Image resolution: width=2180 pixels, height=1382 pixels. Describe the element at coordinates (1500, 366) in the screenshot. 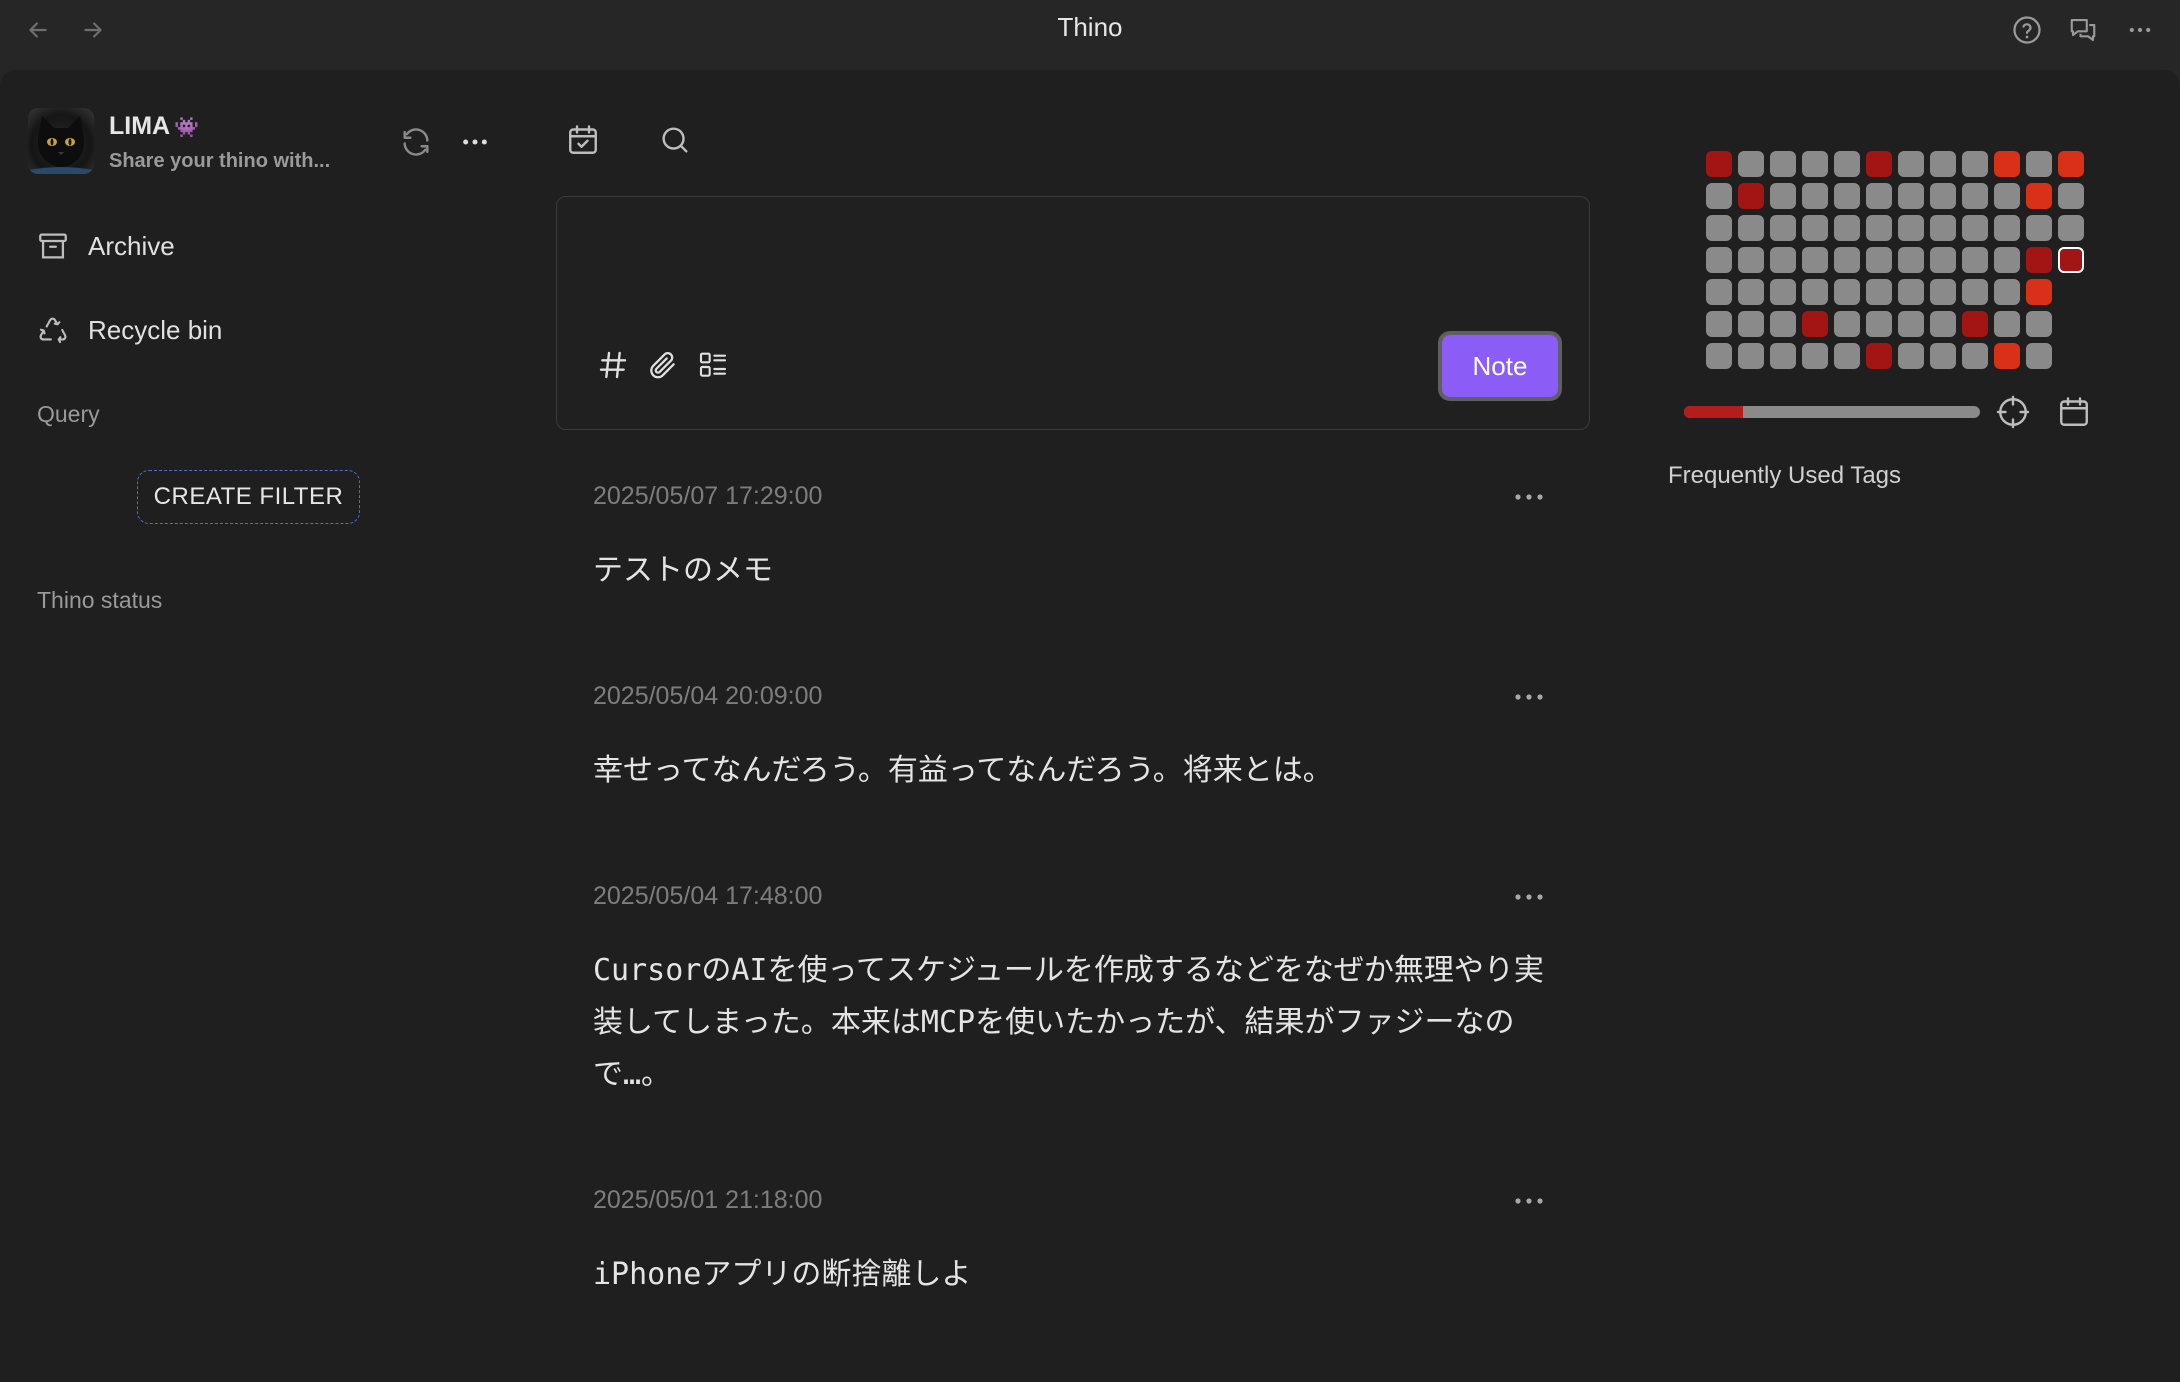

I see `note-submit-button: Note` at that location.